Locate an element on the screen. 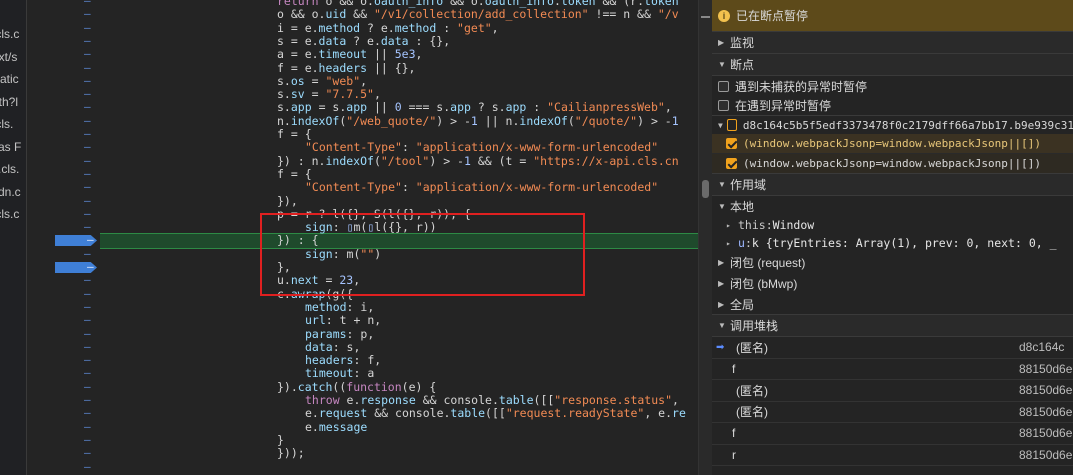 This screenshot has width=1073, height=475. code-line: method: i, is located at coordinates (325, 307).